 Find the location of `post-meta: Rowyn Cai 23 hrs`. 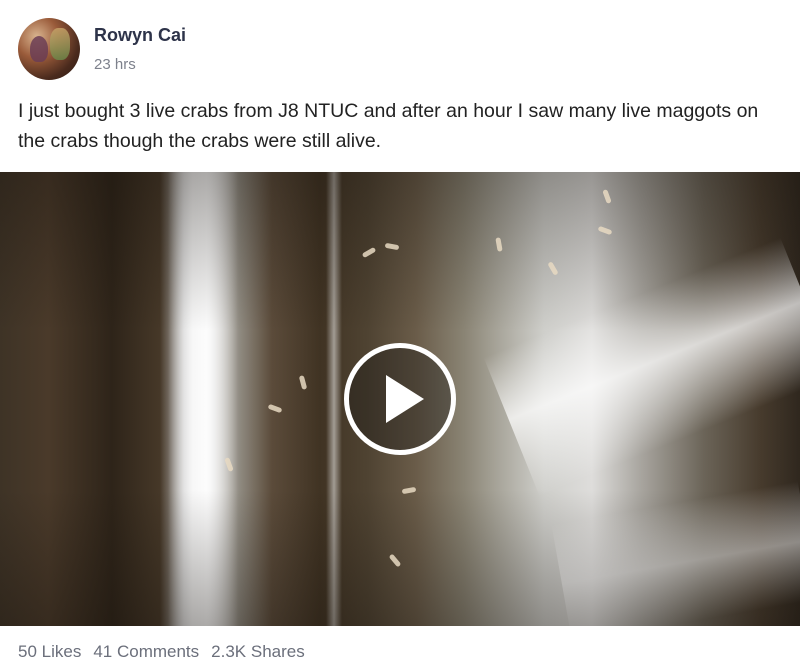

post-meta: Rowyn Cai 23 hrs is located at coordinates (140, 46).